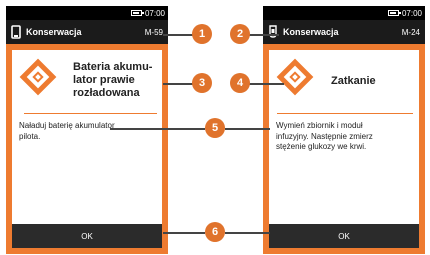 The height and width of the screenshot is (255, 430). Describe the element at coordinates (273, 31) in the screenshot. I see `pump-icon` at that location.